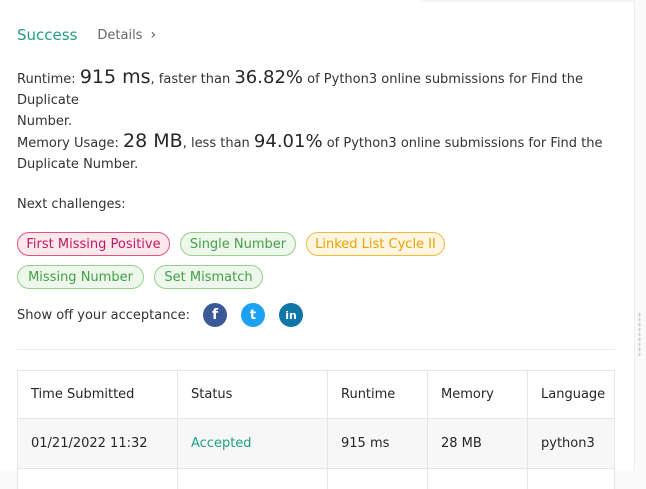 The width and height of the screenshot is (646, 489). Describe the element at coordinates (378, 443) in the screenshot. I see `cell-runtime: 915 ms` at that location.